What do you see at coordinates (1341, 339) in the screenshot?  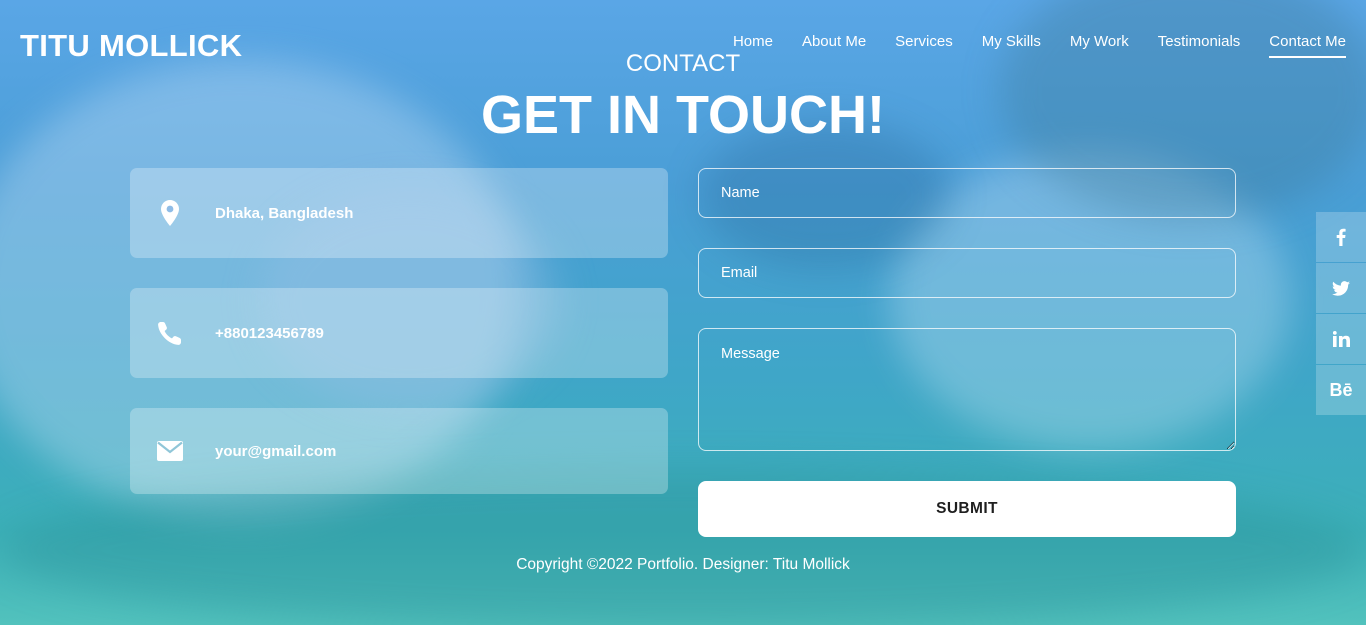 I see `linkedin-icon` at bounding box center [1341, 339].